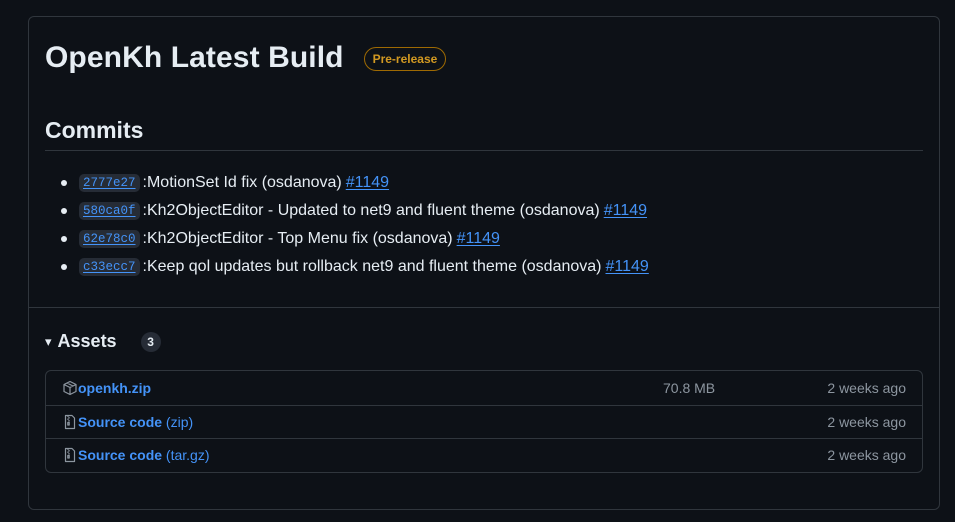  I want to click on release-header: OpenKh Latest Build Pre-release, so click(246, 58).